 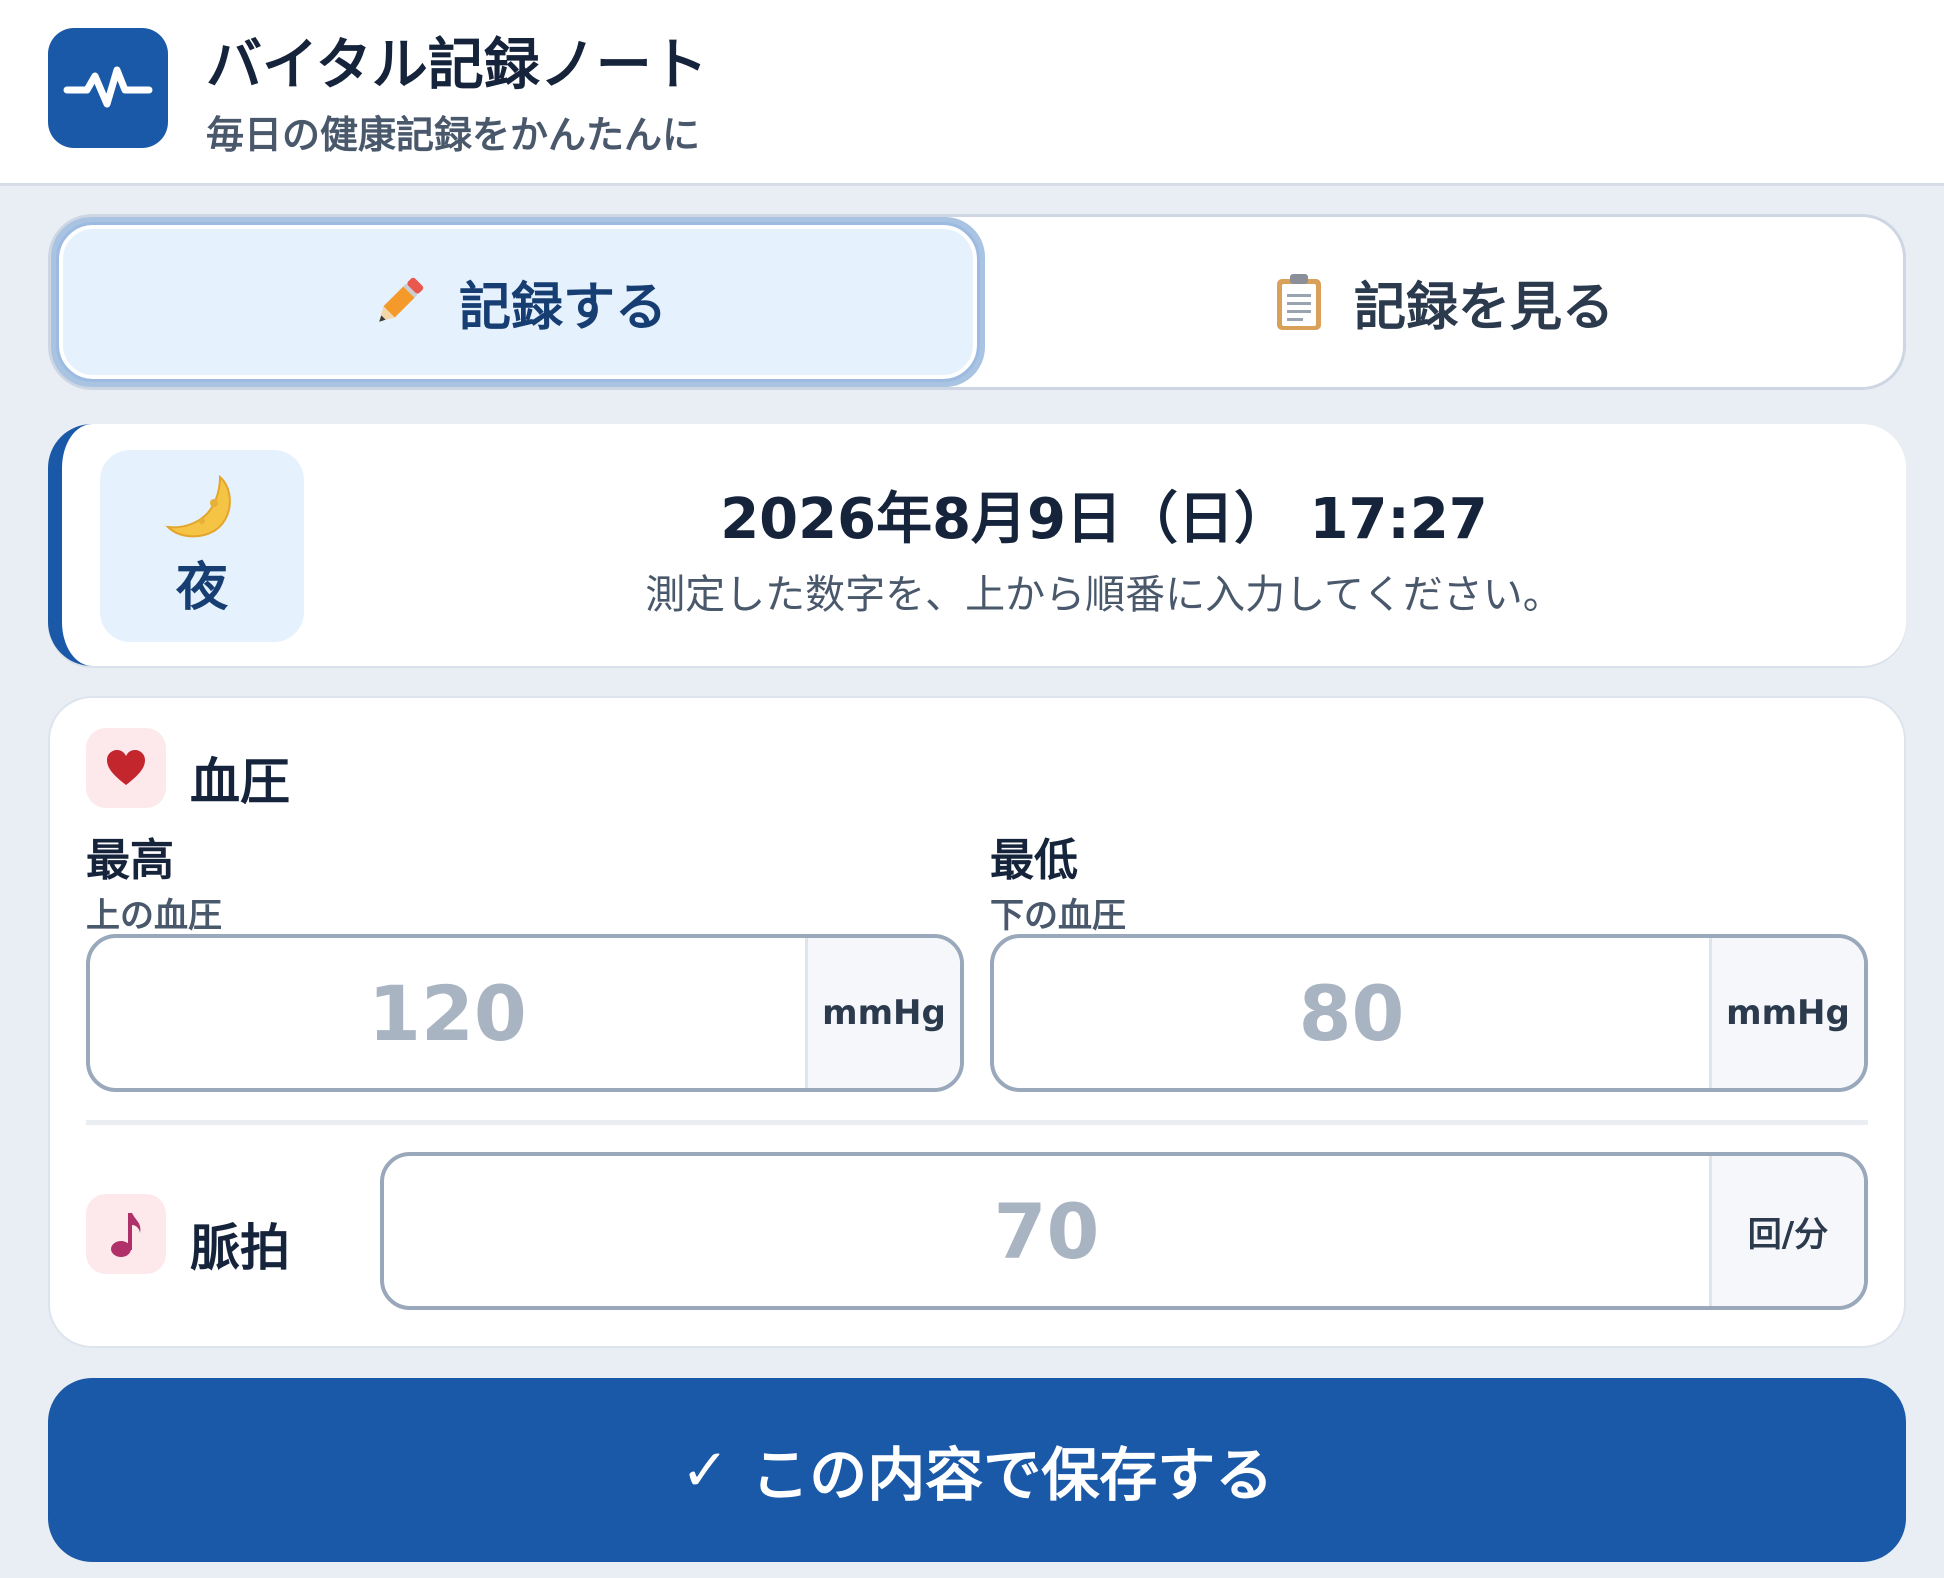 What do you see at coordinates (1298, 302) in the screenshot?
I see `clipboard-icon` at bounding box center [1298, 302].